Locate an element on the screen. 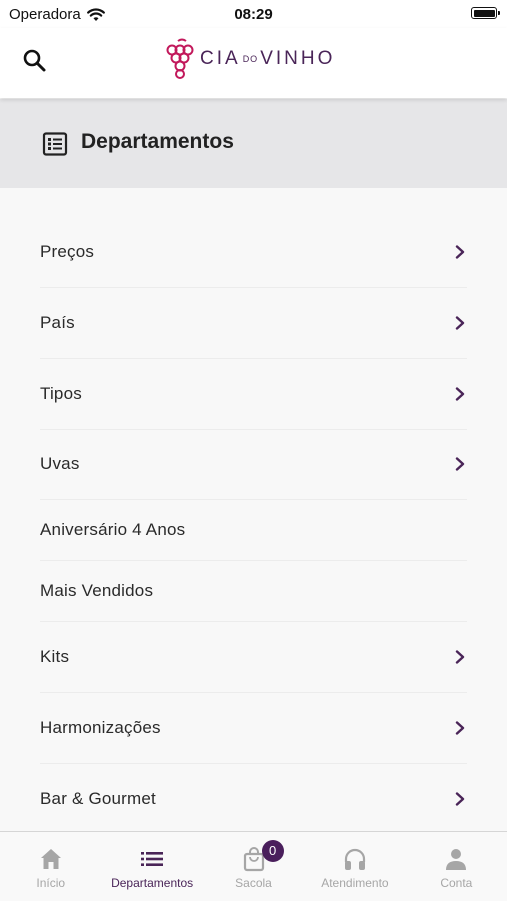  brand-logo: CIA DO VINHO is located at coordinates (249, 59).